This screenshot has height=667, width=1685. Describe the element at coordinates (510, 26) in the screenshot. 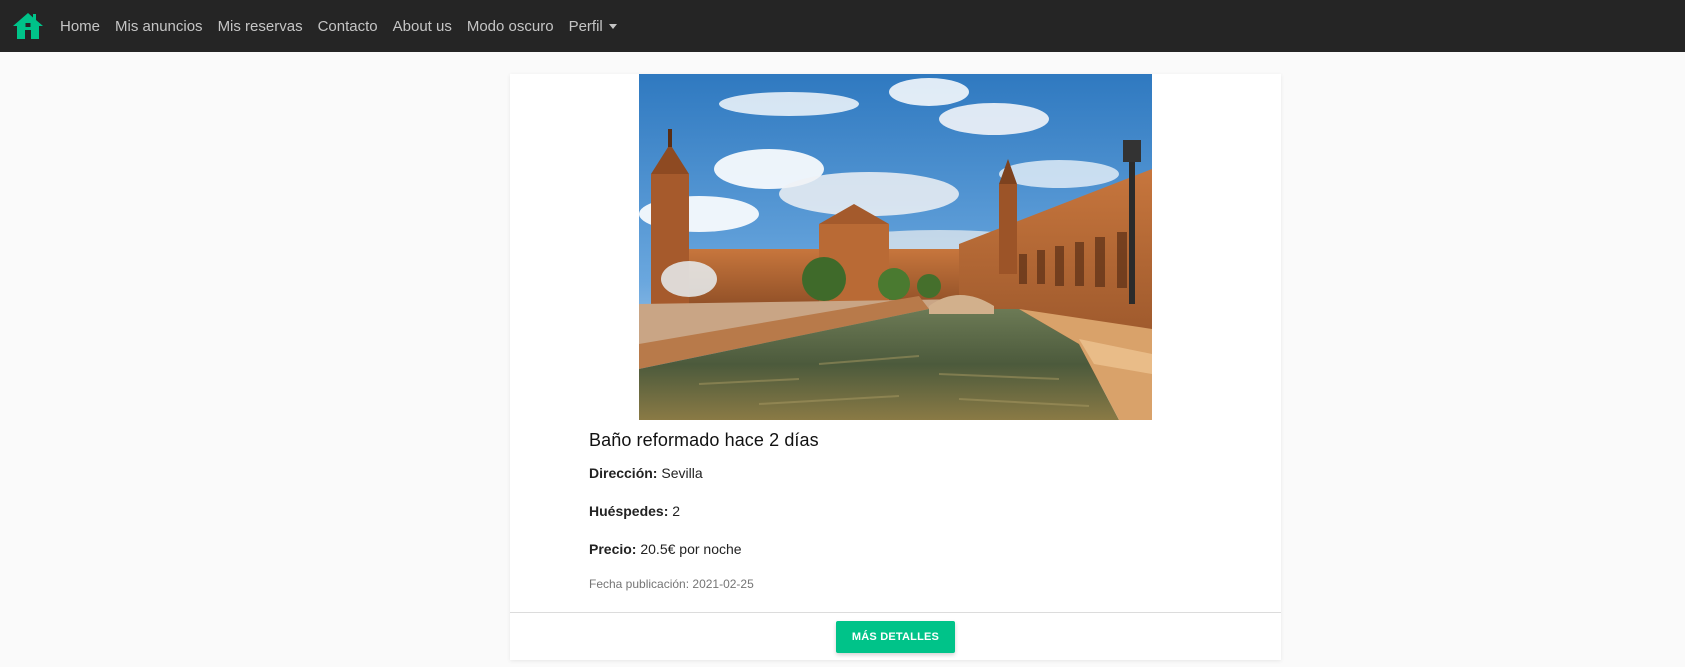

I see `nav-modo-oscuro: Modo oscuro` at that location.